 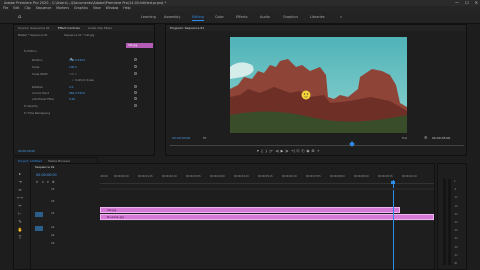 What do you see at coordinates (40, 74) in the screenshot?
I see `param-scale-width: Scale Width` at bounding box center [40, 74].